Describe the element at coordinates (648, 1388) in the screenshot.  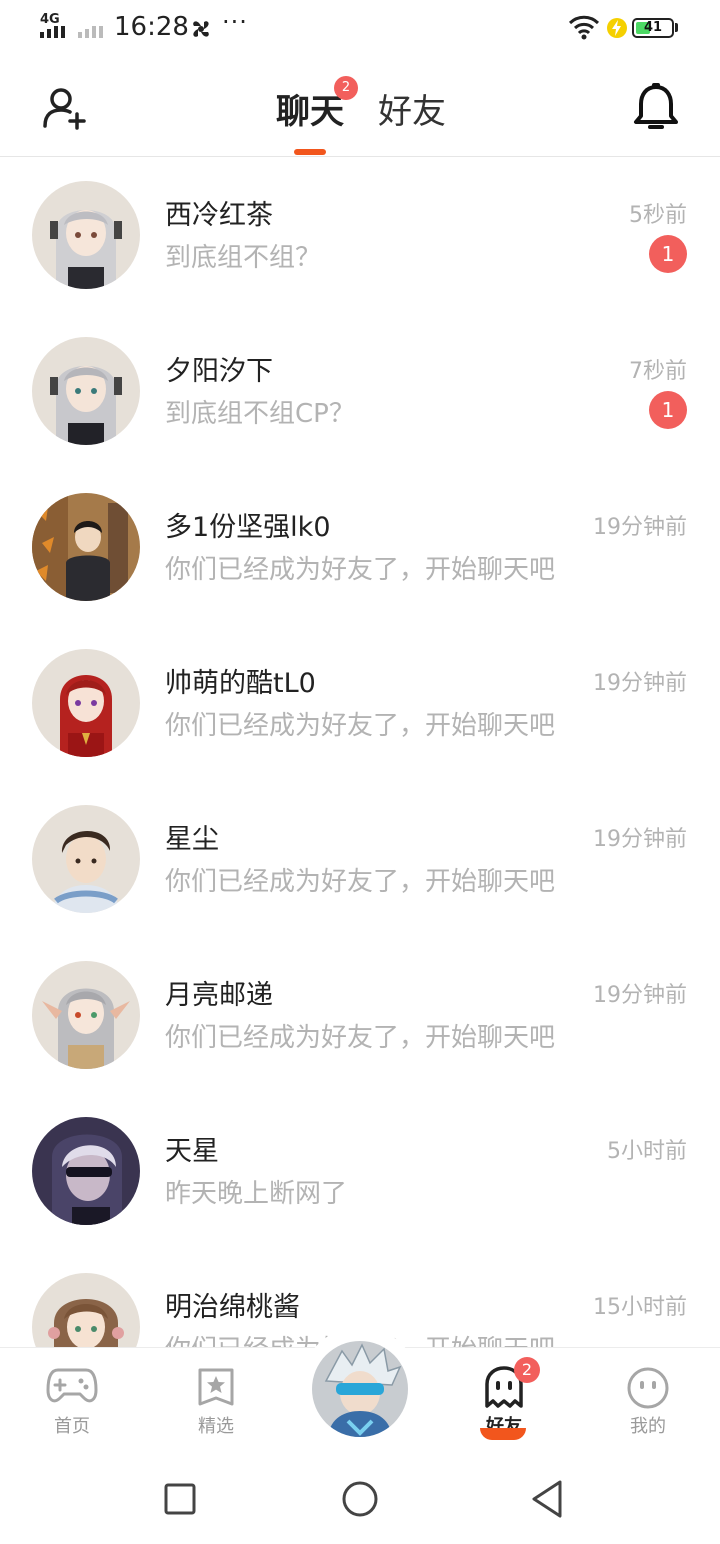
I see `smiley-icon` at that location.